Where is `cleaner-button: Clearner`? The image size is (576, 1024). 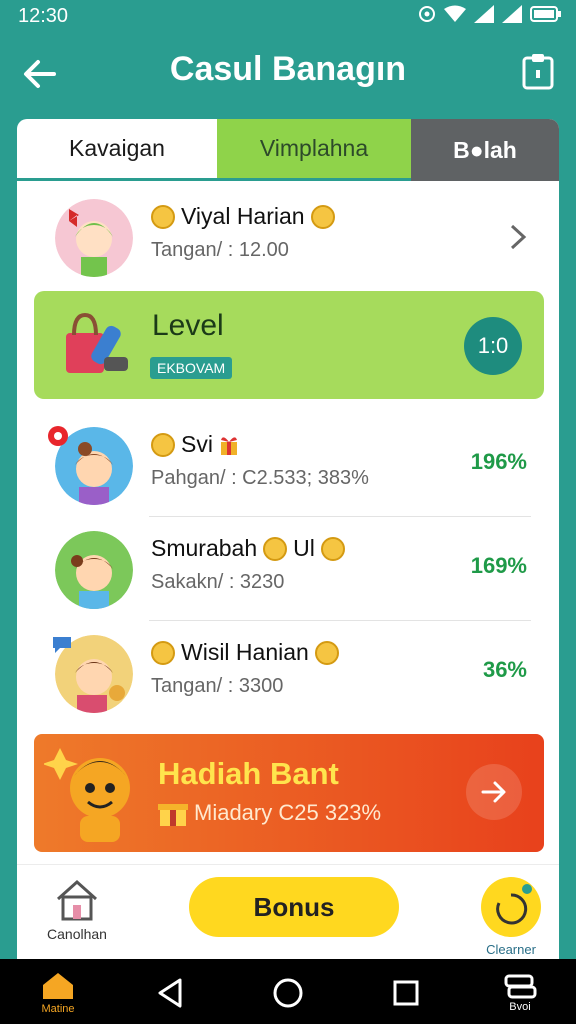 cleaner-button: Clearner is located at coordinates (511, 916).